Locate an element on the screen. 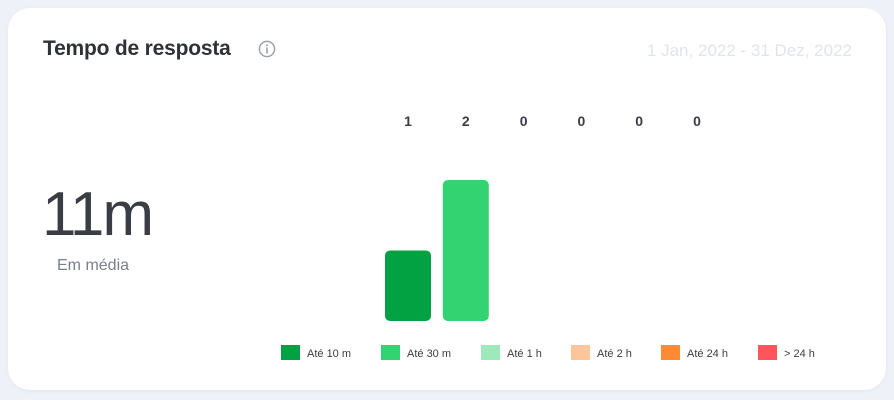  legend-item: Até 2 h is located at coordinates (601, 352).